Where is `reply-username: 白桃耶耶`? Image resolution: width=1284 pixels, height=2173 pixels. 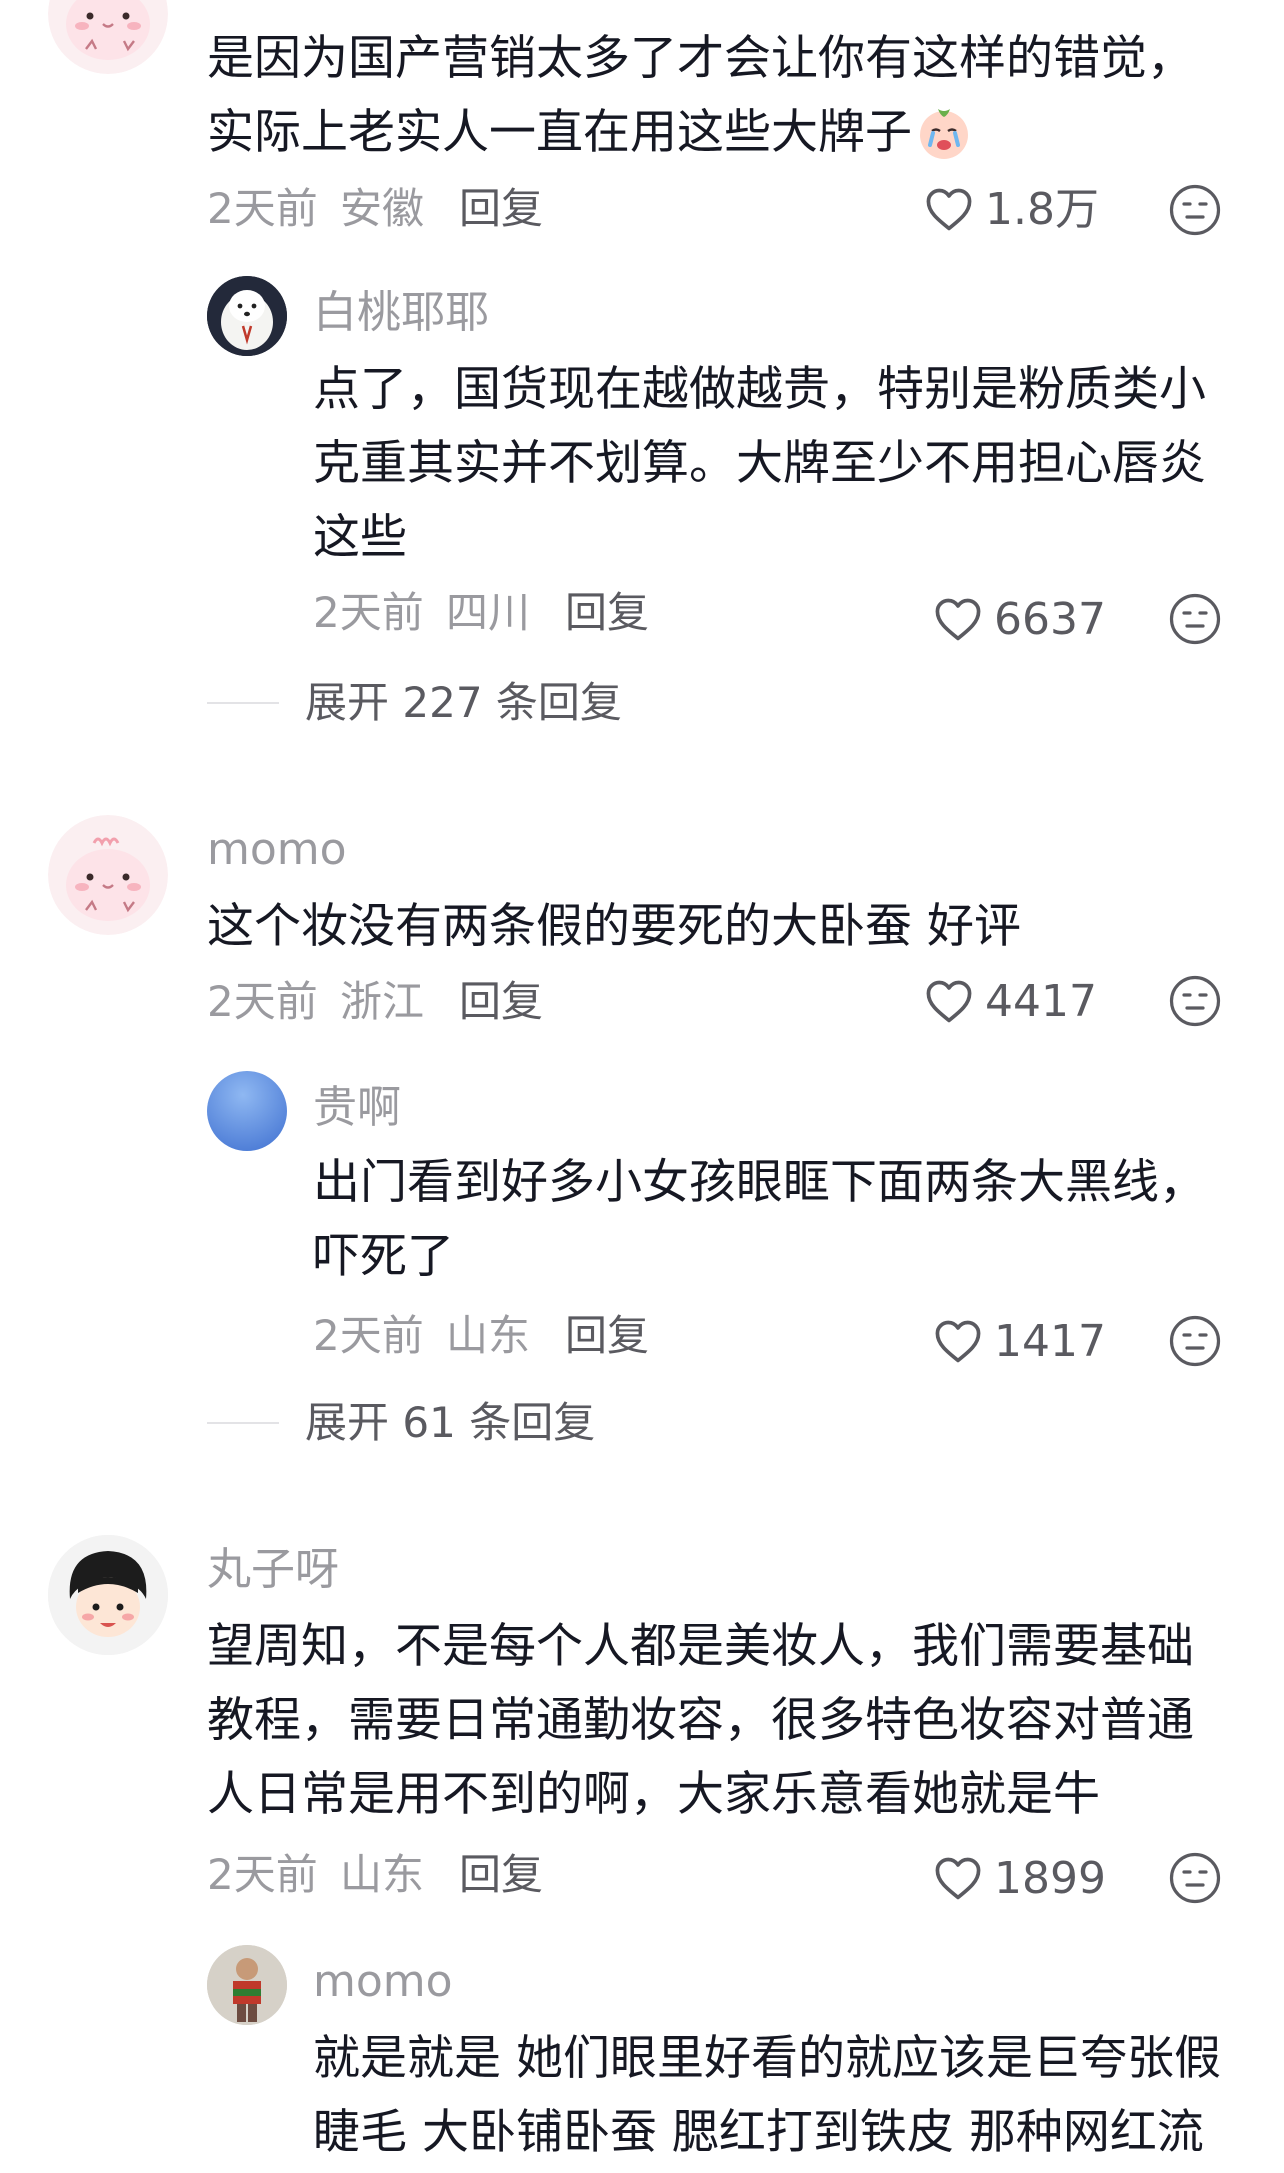
reply-username: 白桃耶耶 is located at coordinates (401, 313).